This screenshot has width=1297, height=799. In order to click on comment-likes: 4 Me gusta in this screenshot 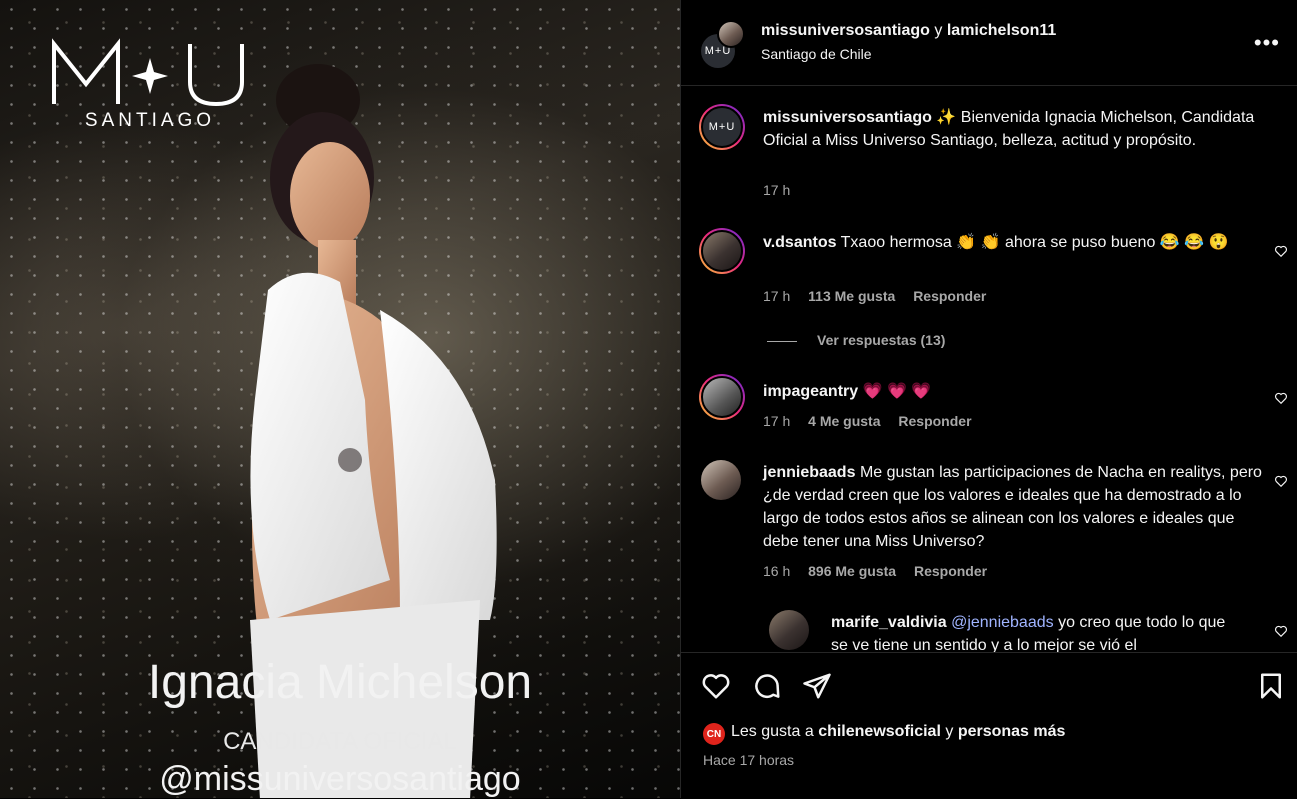, I will do `click(844, 421)`.